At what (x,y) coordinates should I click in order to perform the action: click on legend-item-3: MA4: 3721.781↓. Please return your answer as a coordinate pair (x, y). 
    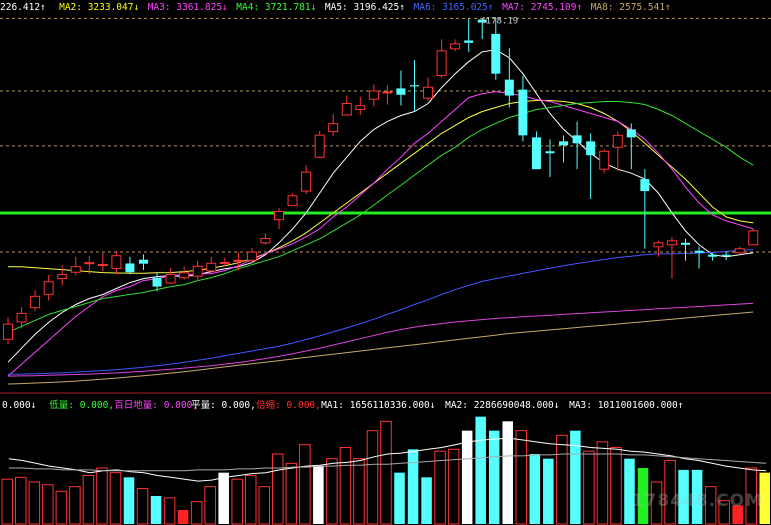
    Looking at the image, I should click on (276, 7).